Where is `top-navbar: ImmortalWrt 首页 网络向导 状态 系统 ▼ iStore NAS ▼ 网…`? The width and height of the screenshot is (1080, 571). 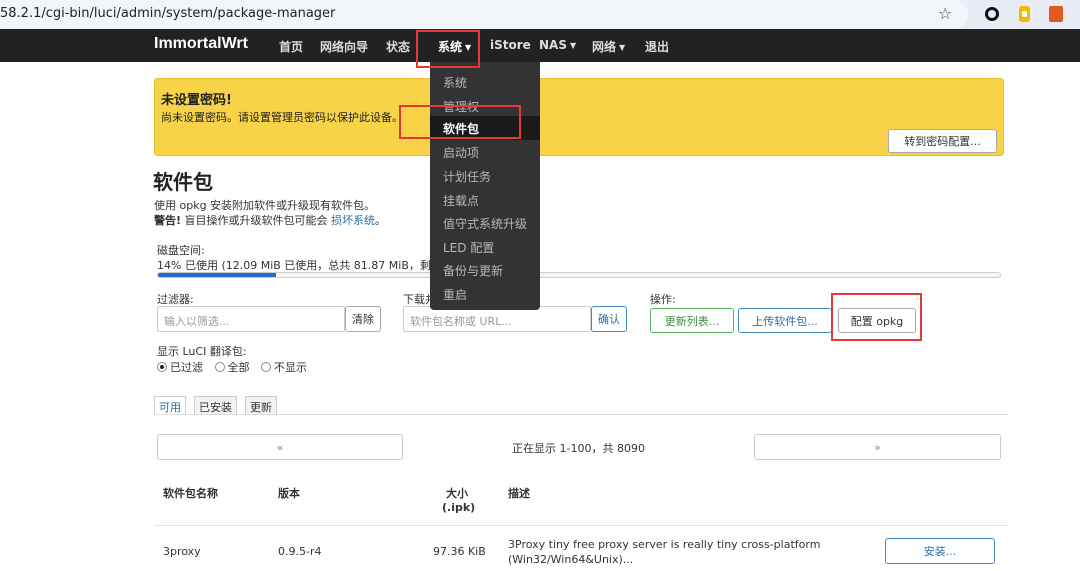 top-navbar: ImmortalWrt 首页 网络向导 状态 系统 ▼ iStore NAS ▼ 网… is located at coordinates (540, 45).